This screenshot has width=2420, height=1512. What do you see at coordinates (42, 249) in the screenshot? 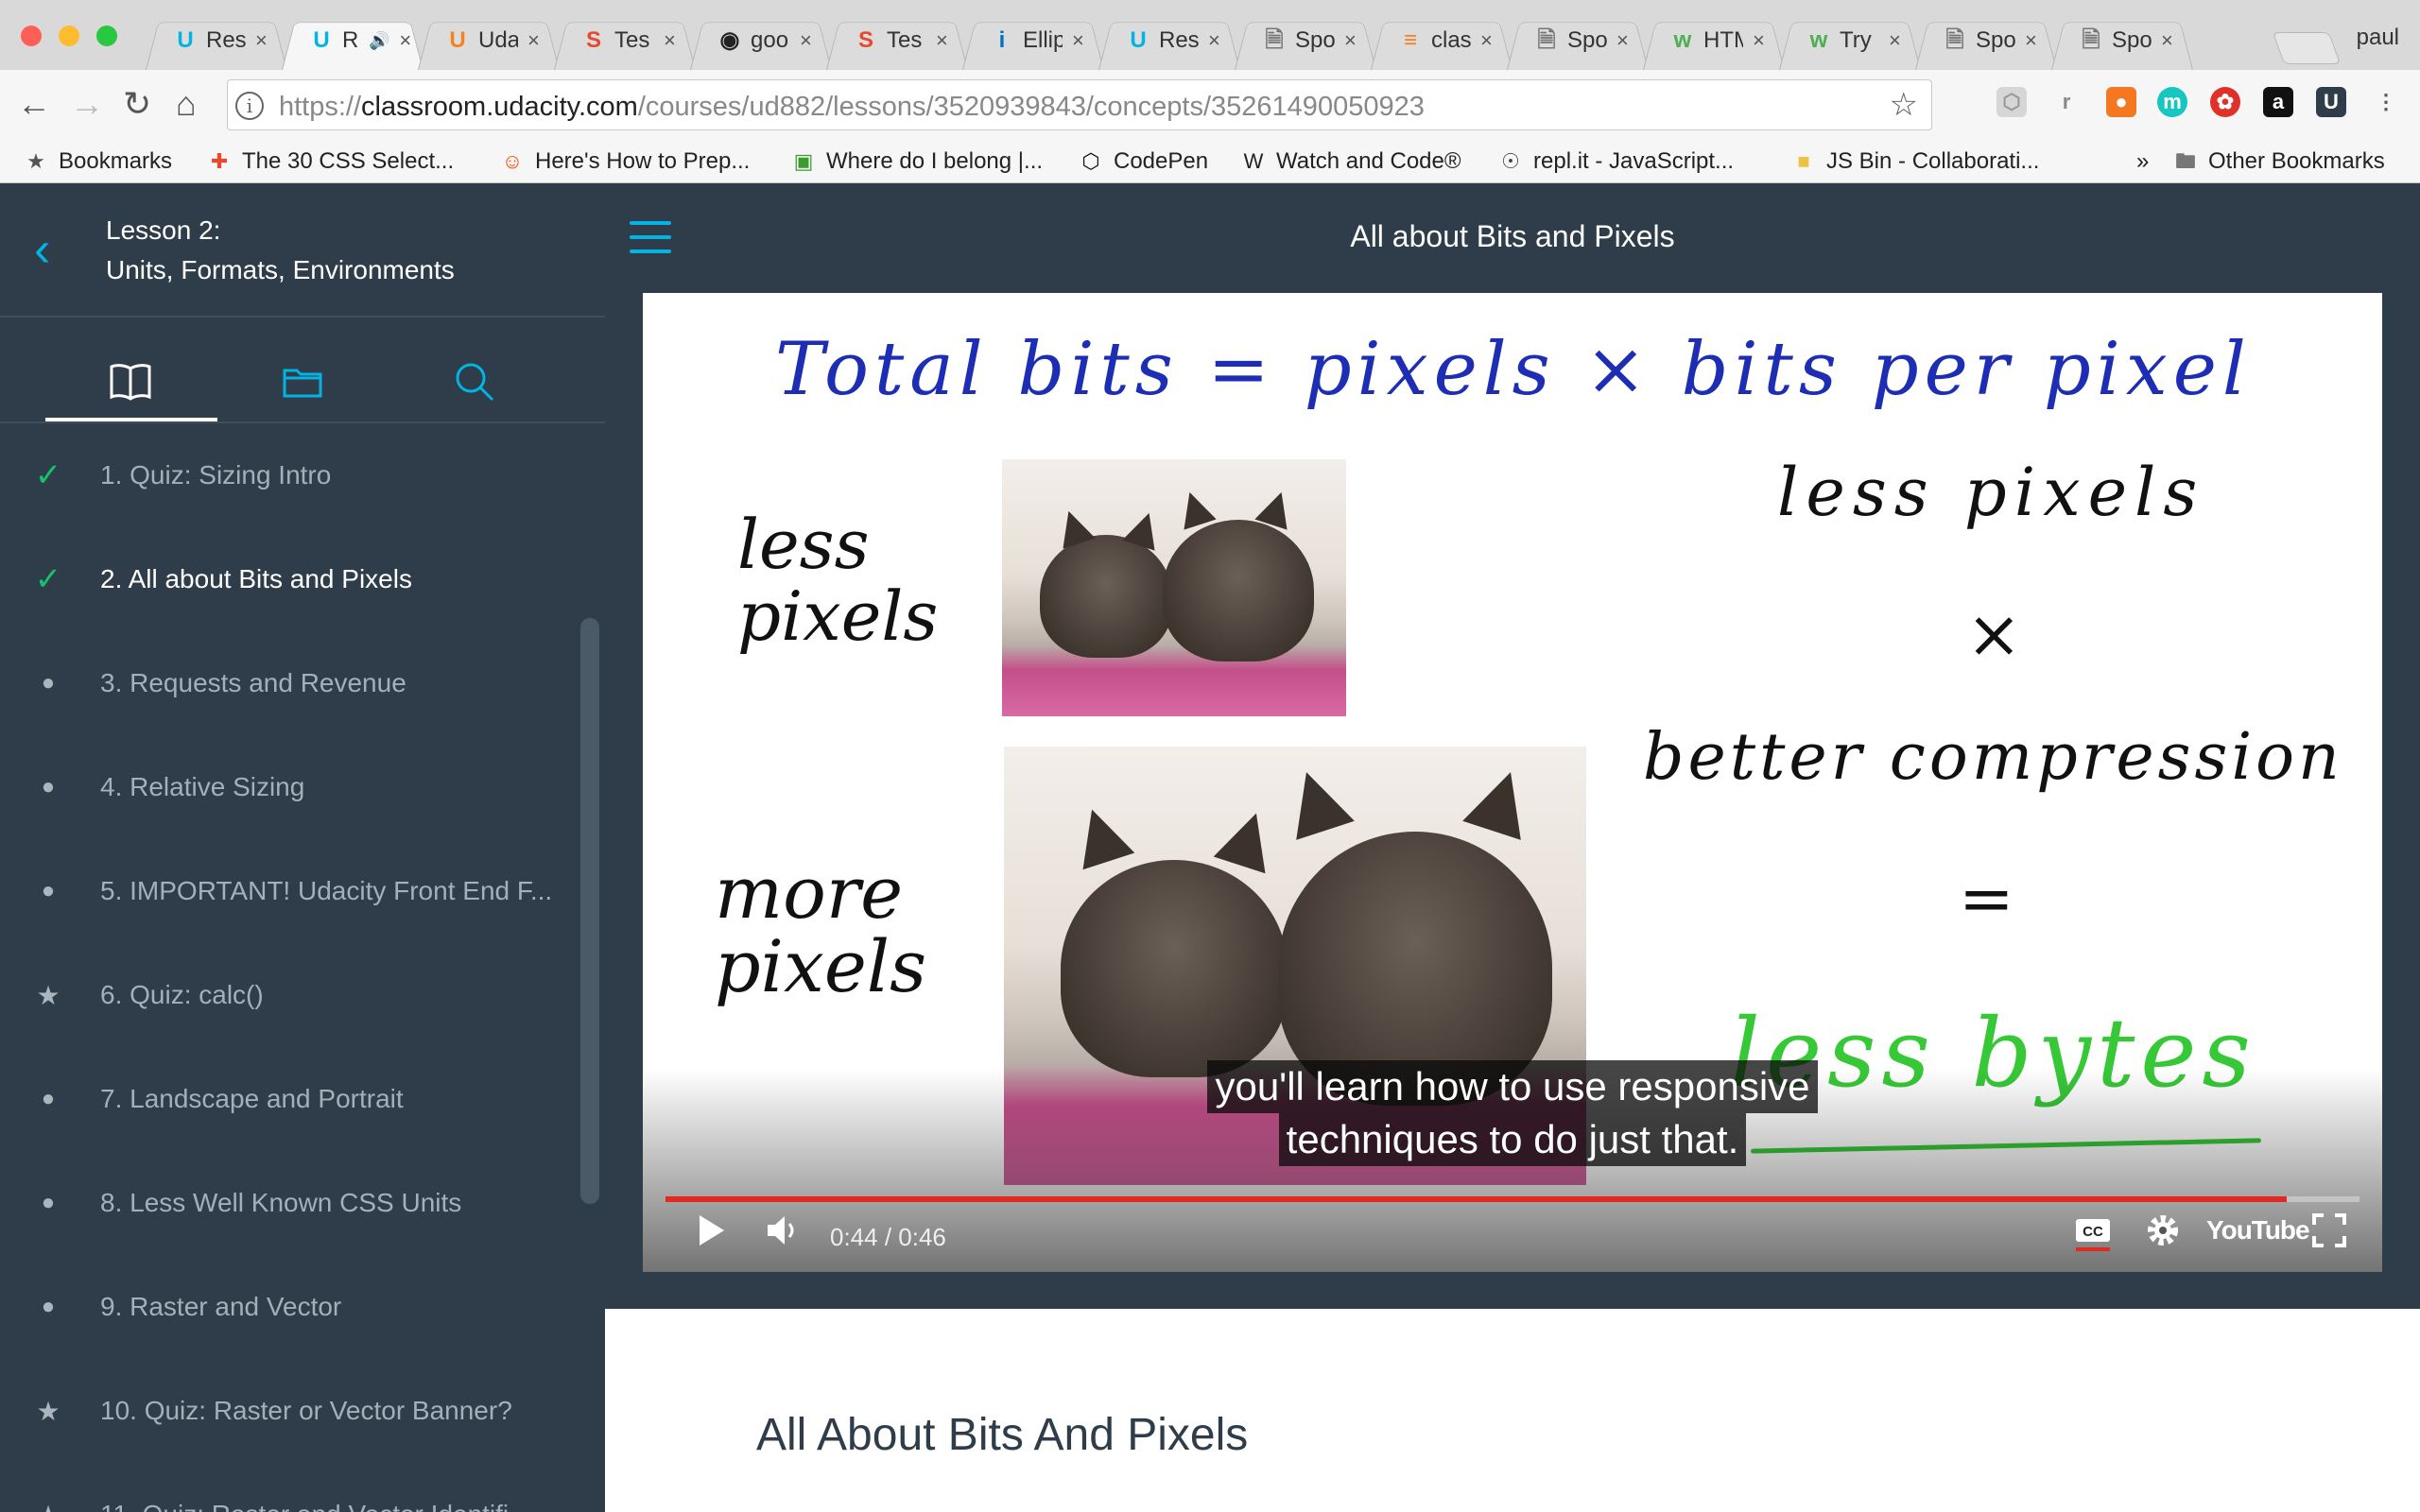
I see `back-chevron-icon: ‹` at bounding box center [42, 249].